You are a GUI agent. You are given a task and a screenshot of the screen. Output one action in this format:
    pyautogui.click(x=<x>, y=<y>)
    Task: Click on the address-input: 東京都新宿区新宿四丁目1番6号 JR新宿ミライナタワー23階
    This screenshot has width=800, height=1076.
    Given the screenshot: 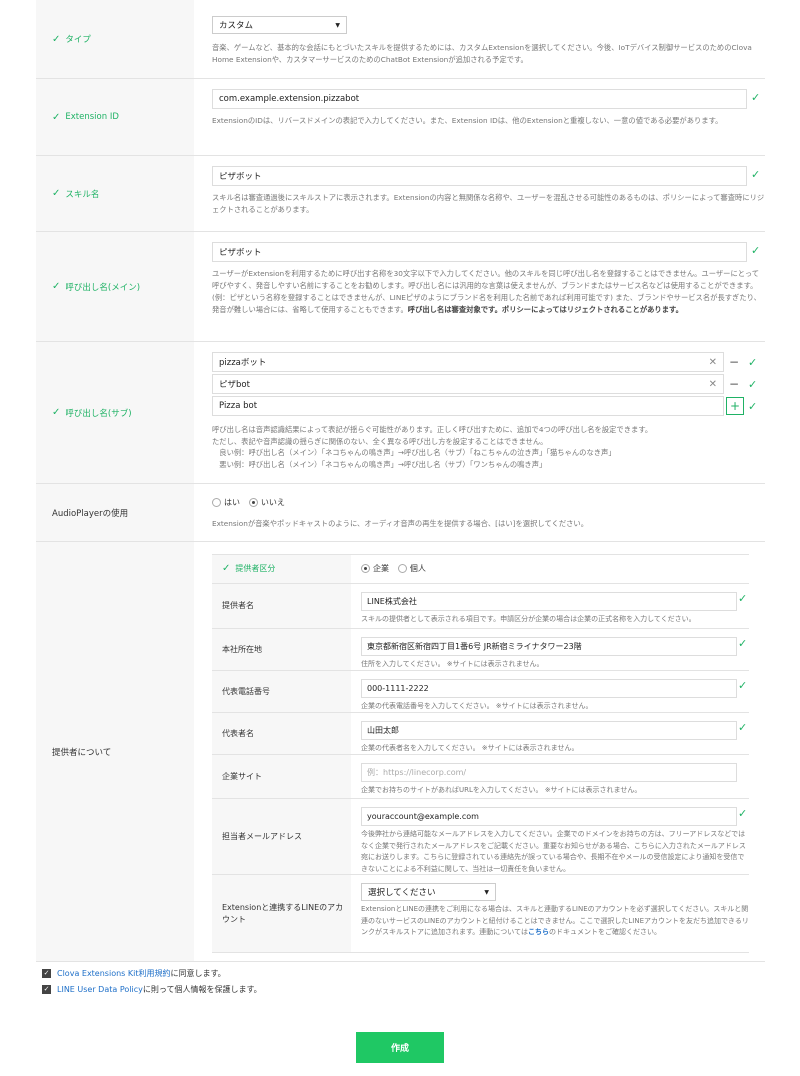 What is the action you would take?
    pyautogui.click(x=549, y=646)
    